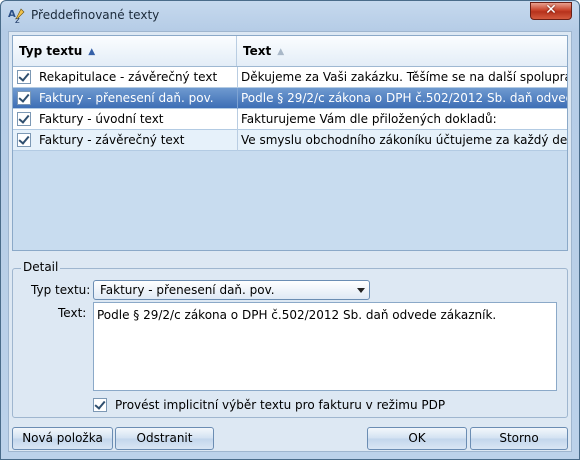  I want to click on implicit-pdp-checkbox, so click(100, 405).